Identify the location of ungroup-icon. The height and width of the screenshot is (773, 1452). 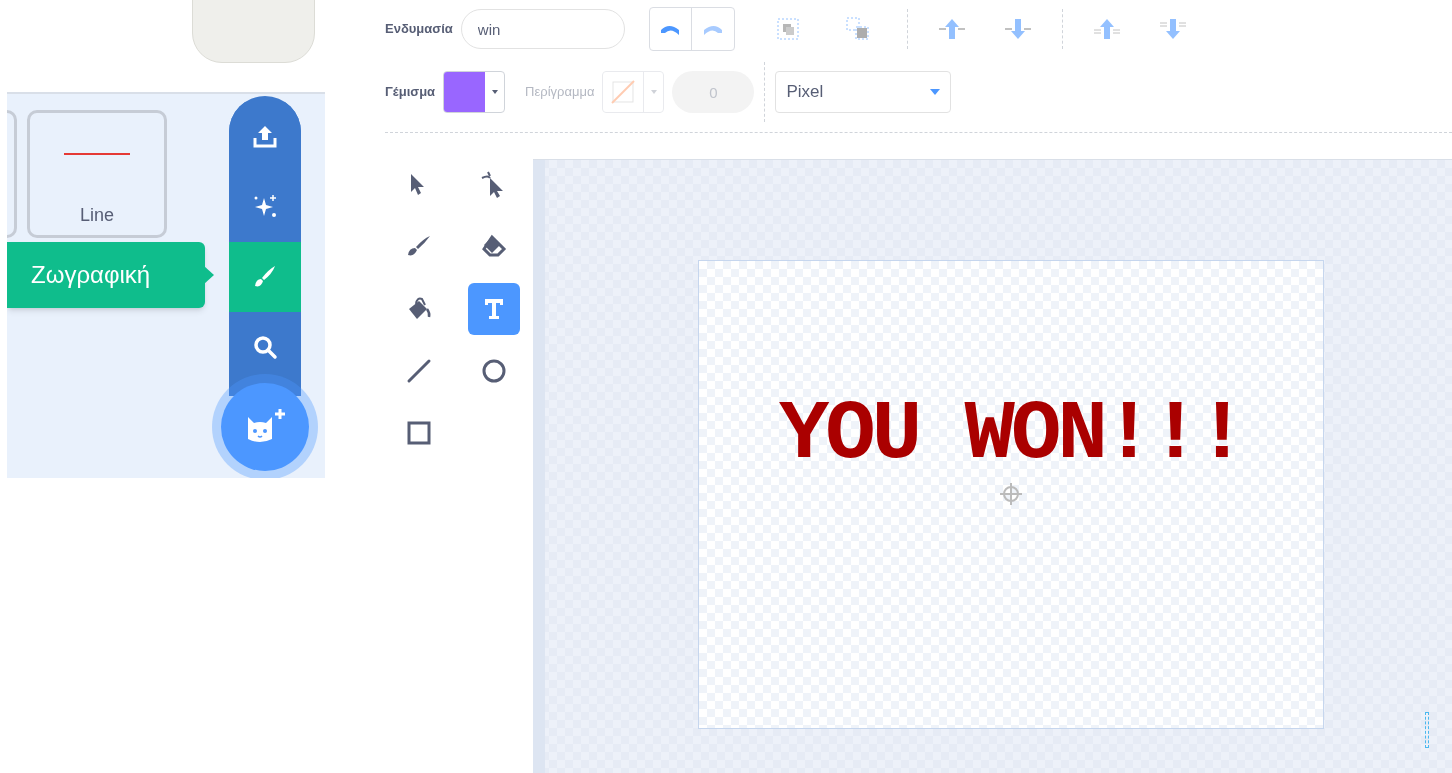
(857, 29).